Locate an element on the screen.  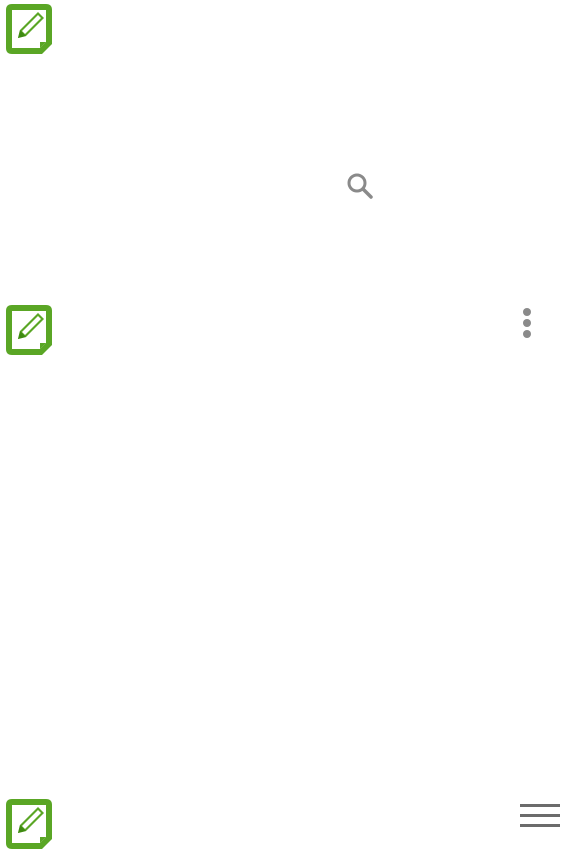
search-icon is located at coordinates (360, 186).